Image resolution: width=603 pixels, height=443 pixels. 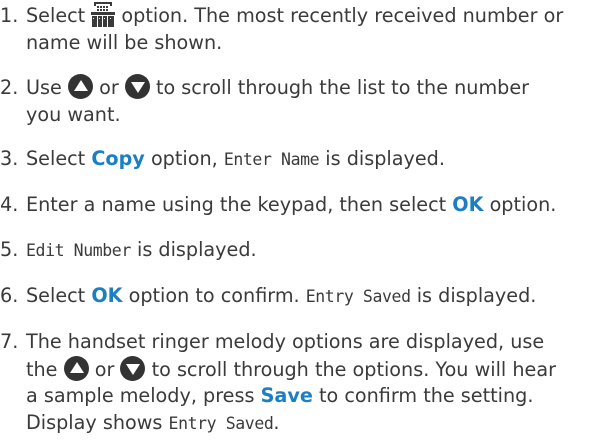 I want to click on step-number: 2., so click(x=9, y=87).